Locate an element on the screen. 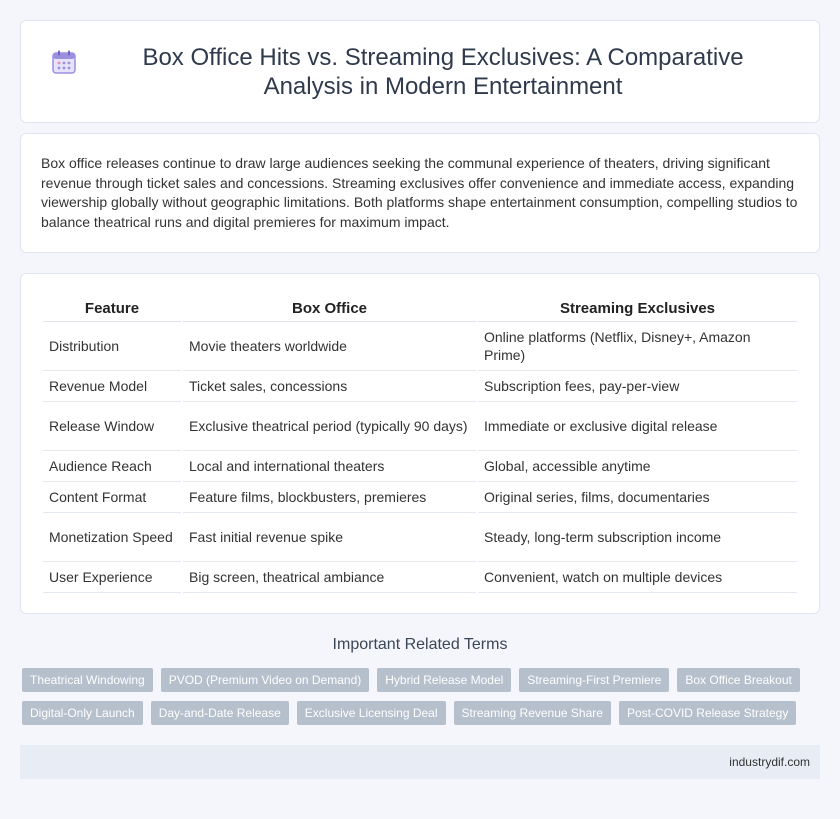  cell-feature: User Experience is located at coordinates (112, 577).